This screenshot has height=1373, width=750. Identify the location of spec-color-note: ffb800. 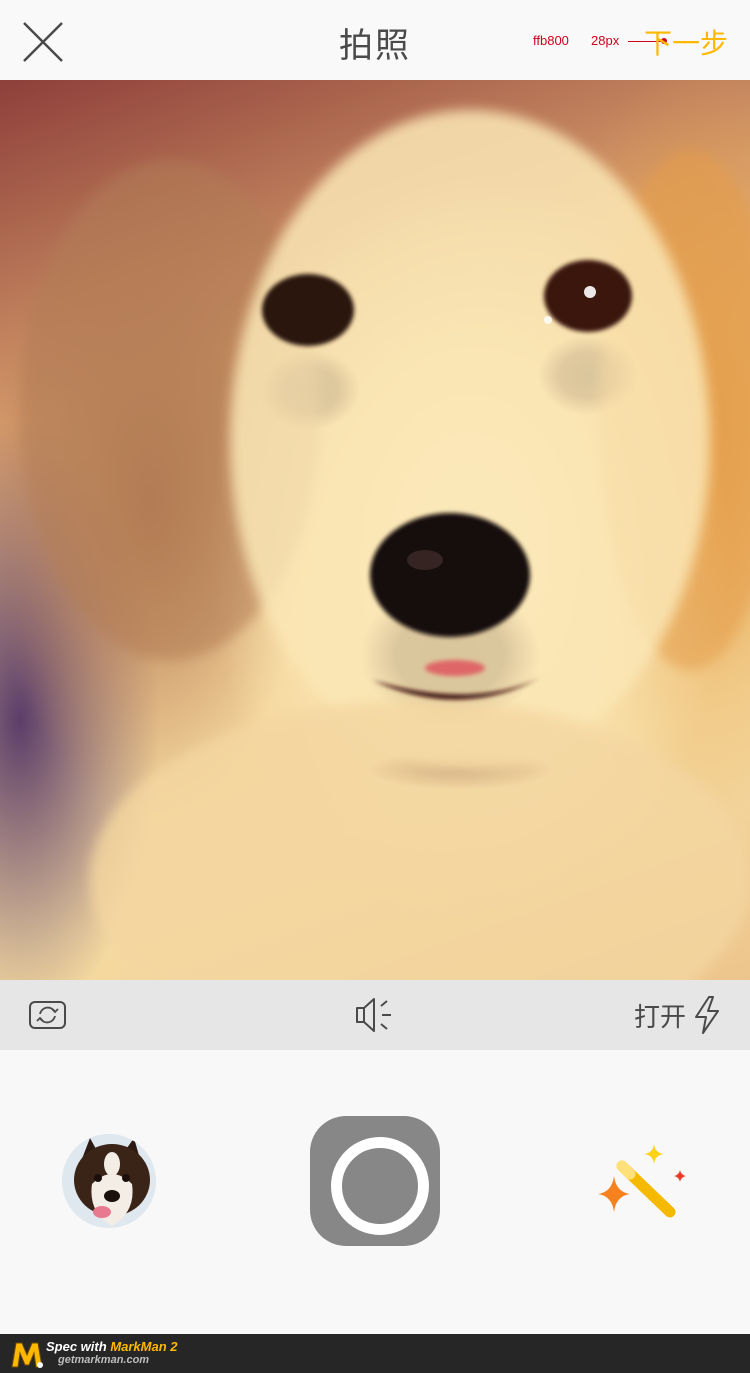
(551, 40).